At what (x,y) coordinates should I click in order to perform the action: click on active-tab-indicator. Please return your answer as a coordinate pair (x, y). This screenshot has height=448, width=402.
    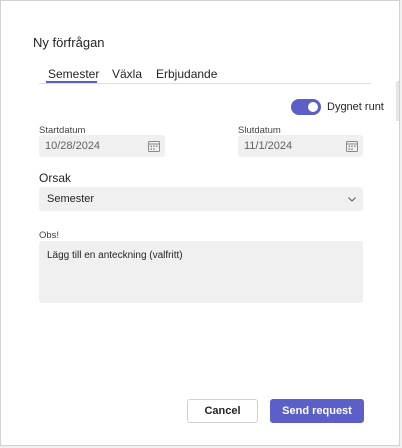
    Looking at the image, I should click on (71, 82).